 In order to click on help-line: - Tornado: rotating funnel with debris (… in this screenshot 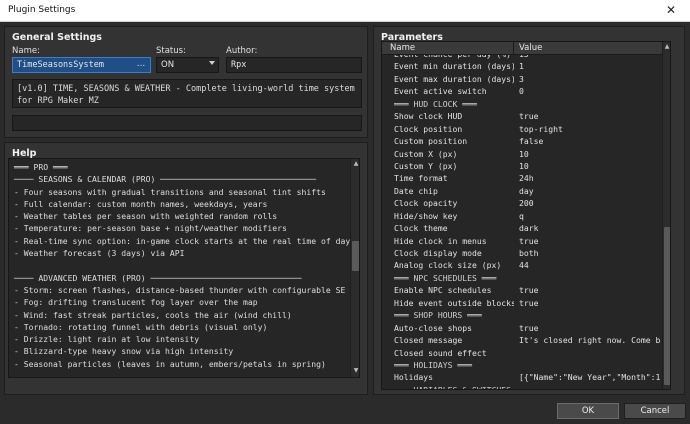, I will do `click(141, 326)`.